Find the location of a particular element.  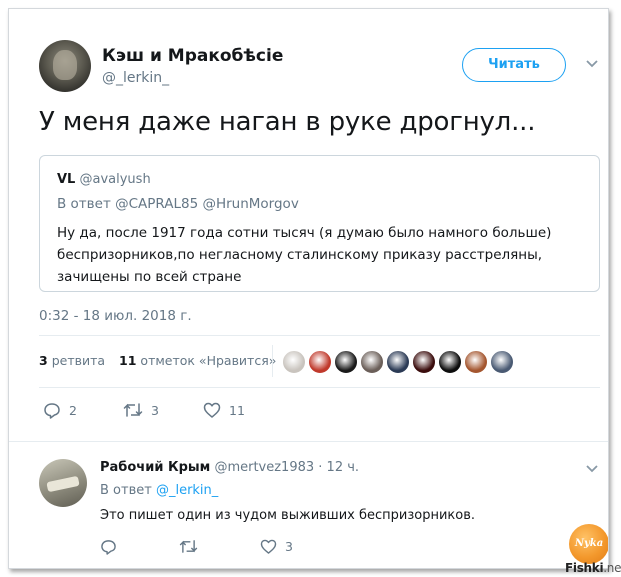

like-action: 11 is located at coordinates (224, 410).